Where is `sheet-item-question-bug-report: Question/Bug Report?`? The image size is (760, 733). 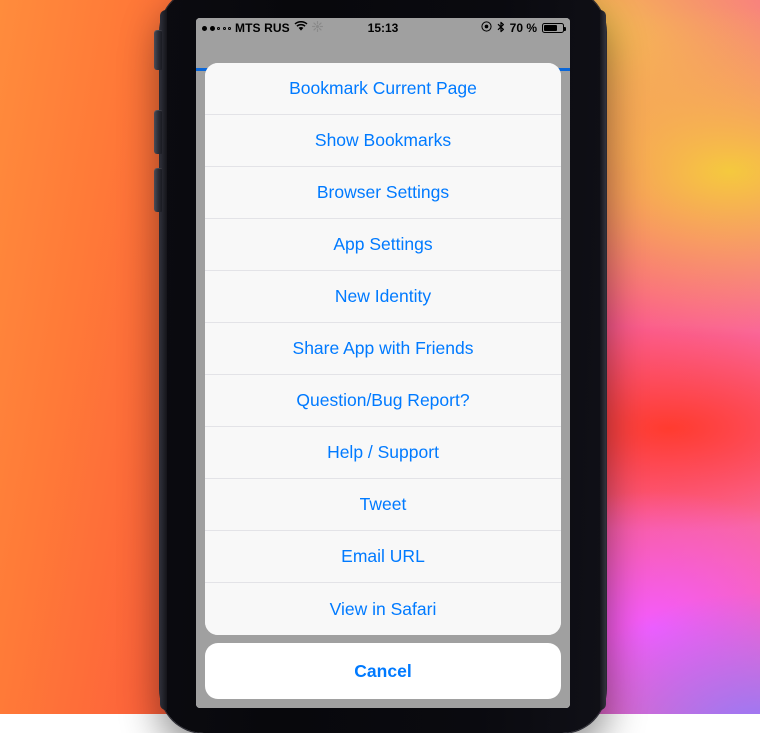
sheet-item-question-bug-report: Question/Bug Report? is located at coordinates (383, 401).